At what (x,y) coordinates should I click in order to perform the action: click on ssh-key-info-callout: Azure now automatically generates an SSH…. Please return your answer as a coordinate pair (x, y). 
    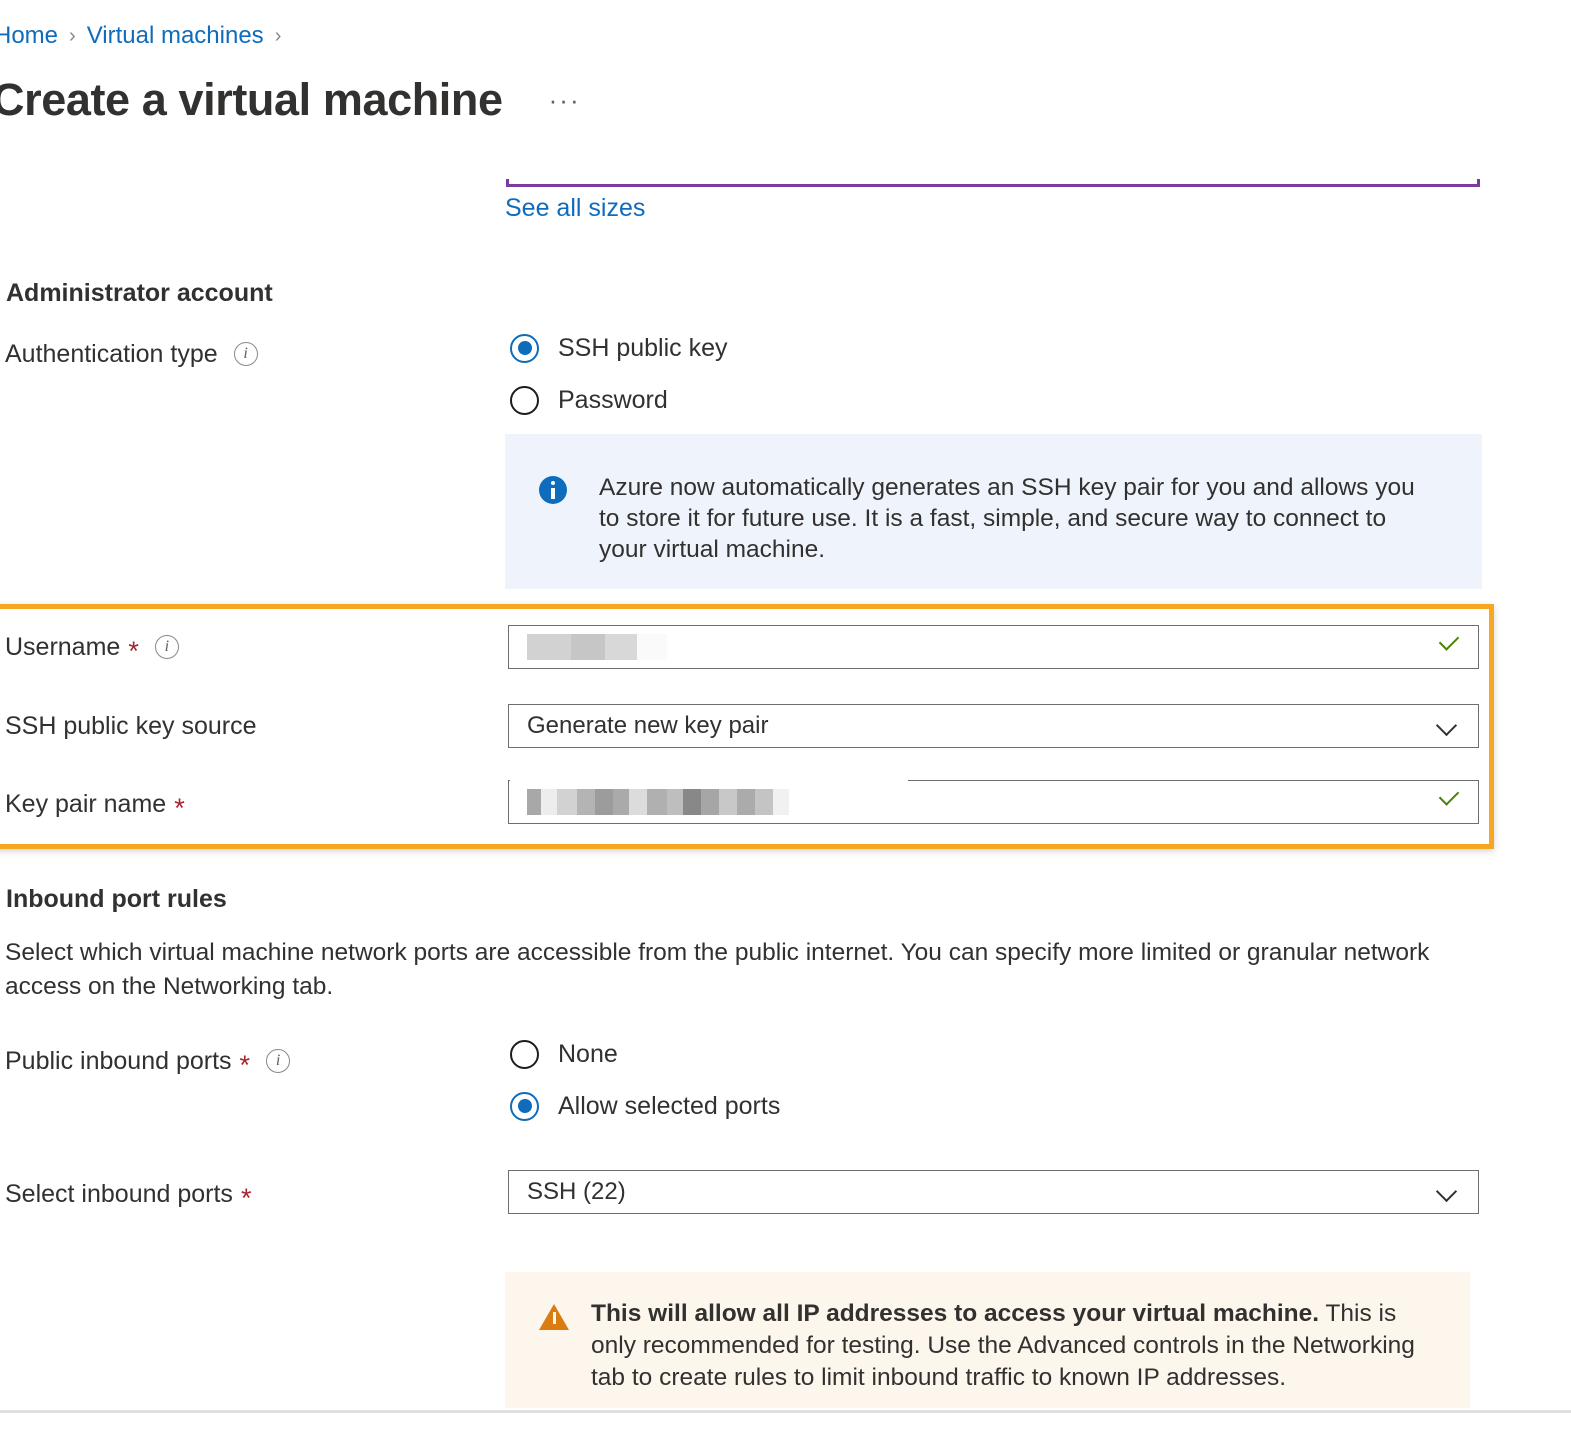
    Looking at the image, I should click on (993, 511).